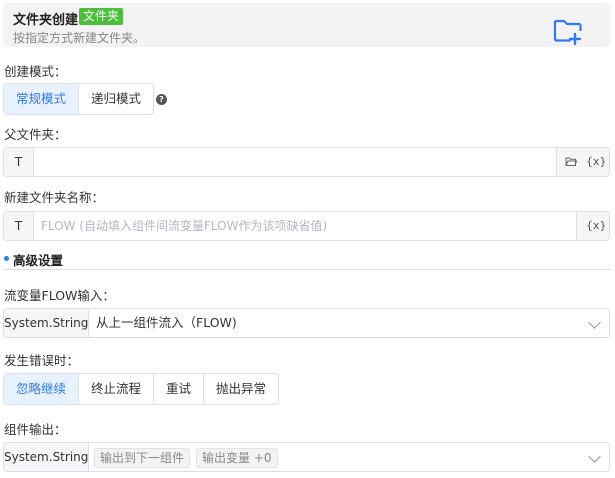 The image size is (615, 478). Describe the element at coordinates (38, 260) in the screenshot. I see `advanced-settings-title: 高级设置` at that location.